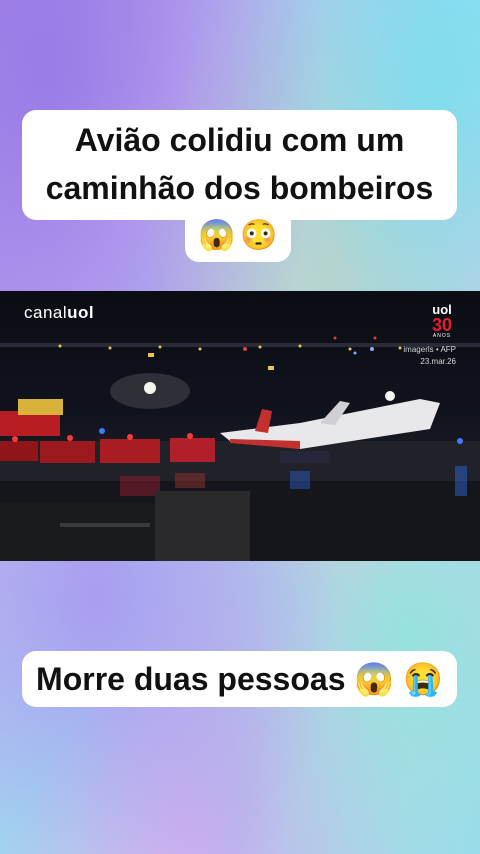 The width and height of the screenshot is (480, 854). Describe the element at coordinates (442, 325) in the screenshot. I see `anniversary-number: 30` at that location.